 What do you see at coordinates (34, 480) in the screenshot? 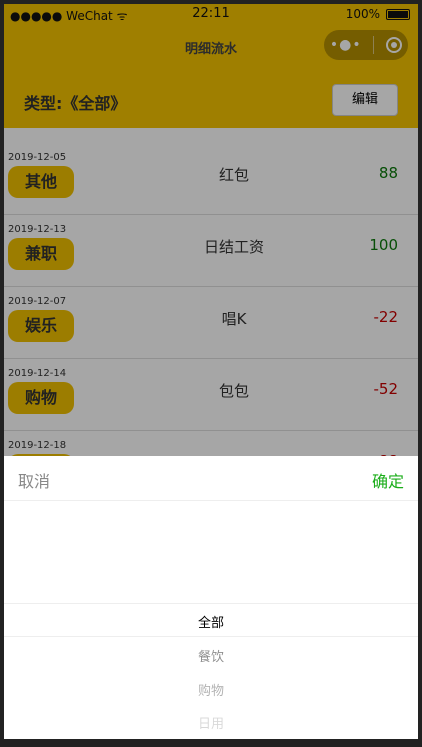
I see `cancel-button: 取消` at bounding box center [34, 480].